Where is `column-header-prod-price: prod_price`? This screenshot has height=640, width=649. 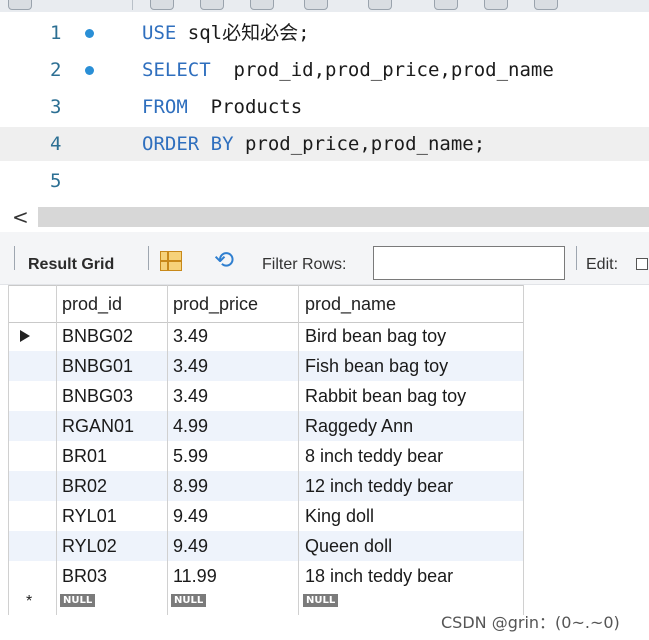 column-header-prod-price: prod_price is located at coordinates (215, 304).